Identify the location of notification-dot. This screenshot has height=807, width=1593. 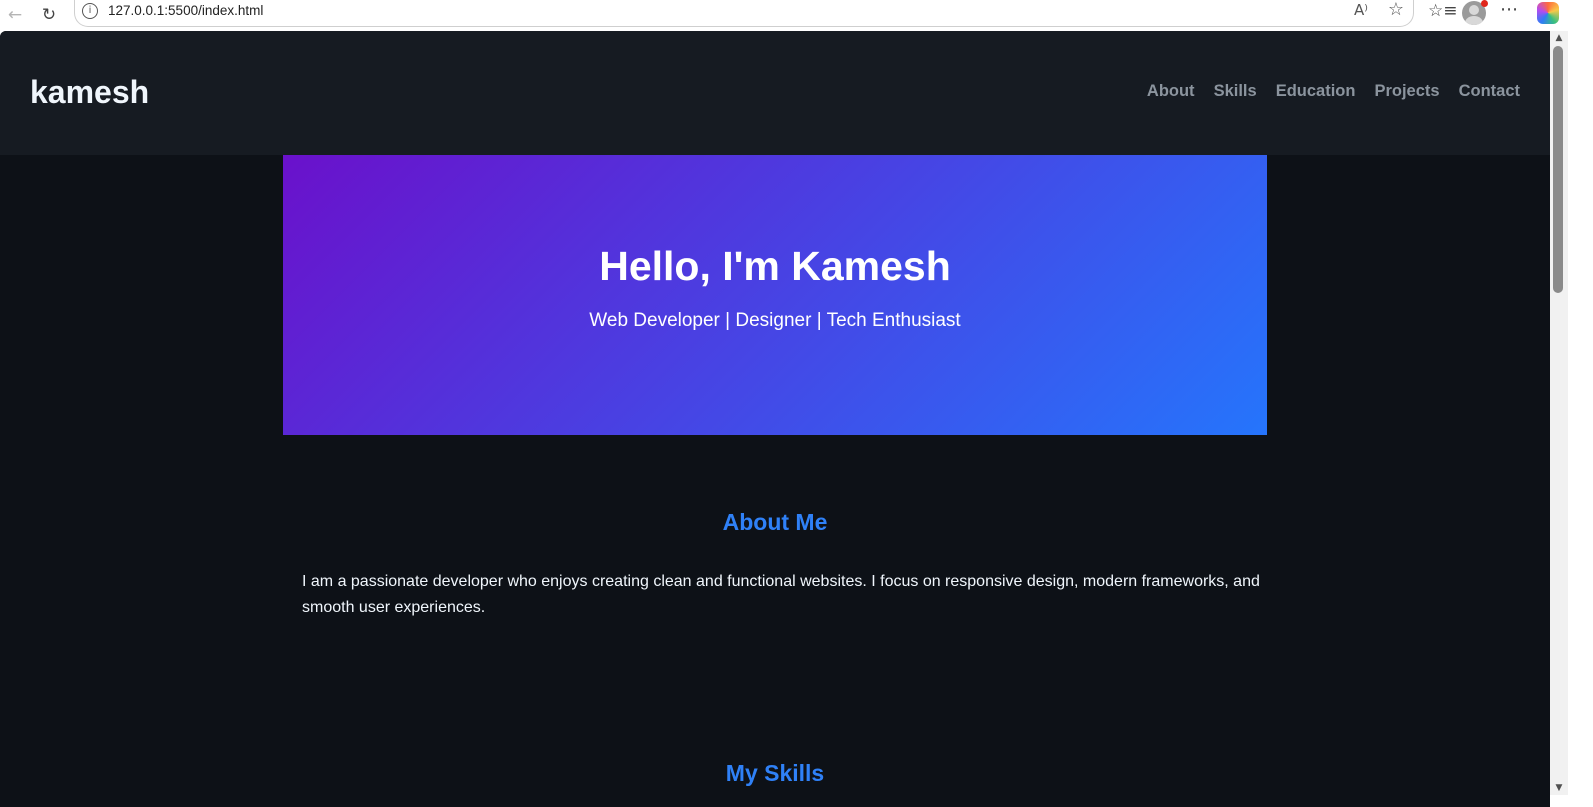
(1484, 3).